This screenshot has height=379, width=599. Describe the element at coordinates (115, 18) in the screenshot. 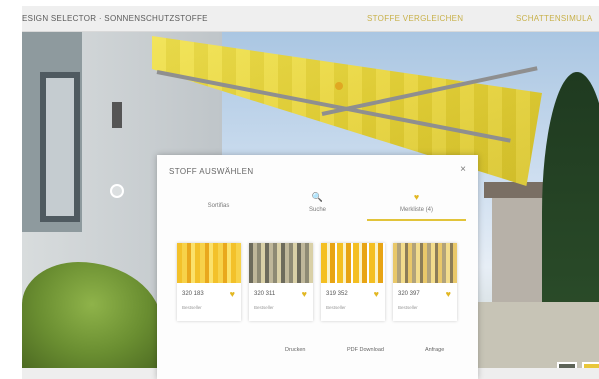

I see `app-title: esign Selector · SONNENSCHUTZSTOFFE` at that location.